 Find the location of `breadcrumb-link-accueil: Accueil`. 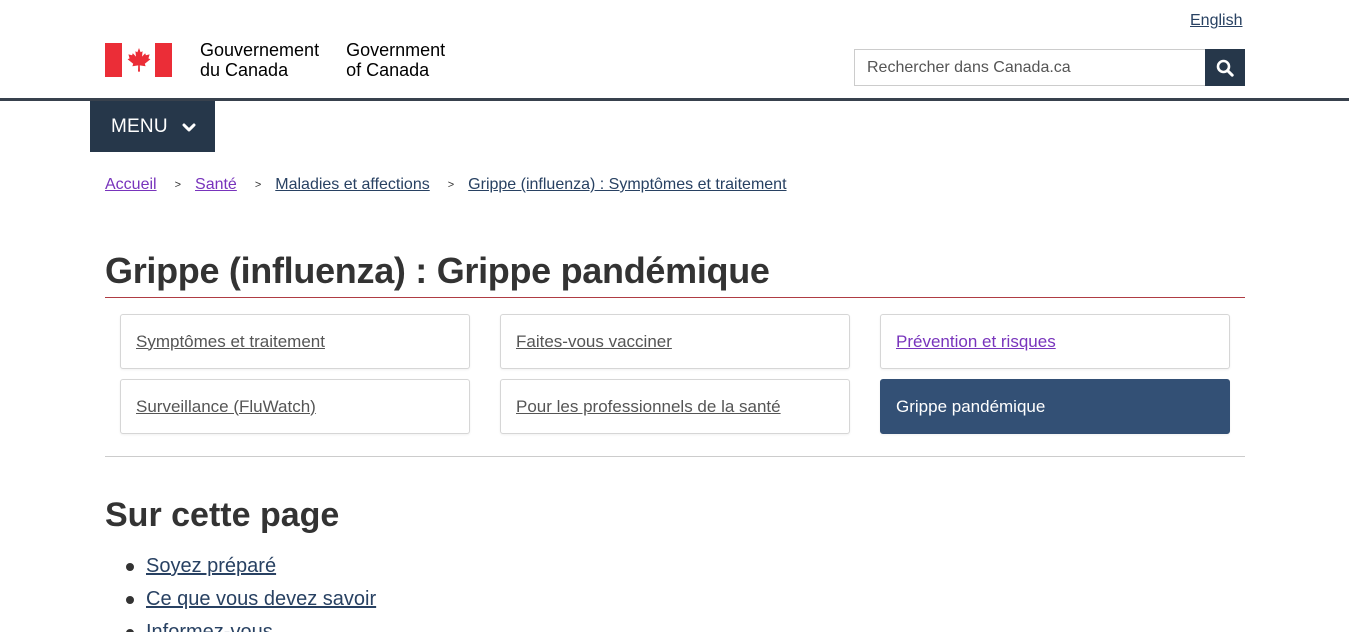

breadcrumb-link-accueil: Accueil is located at coordinates (131, 185).